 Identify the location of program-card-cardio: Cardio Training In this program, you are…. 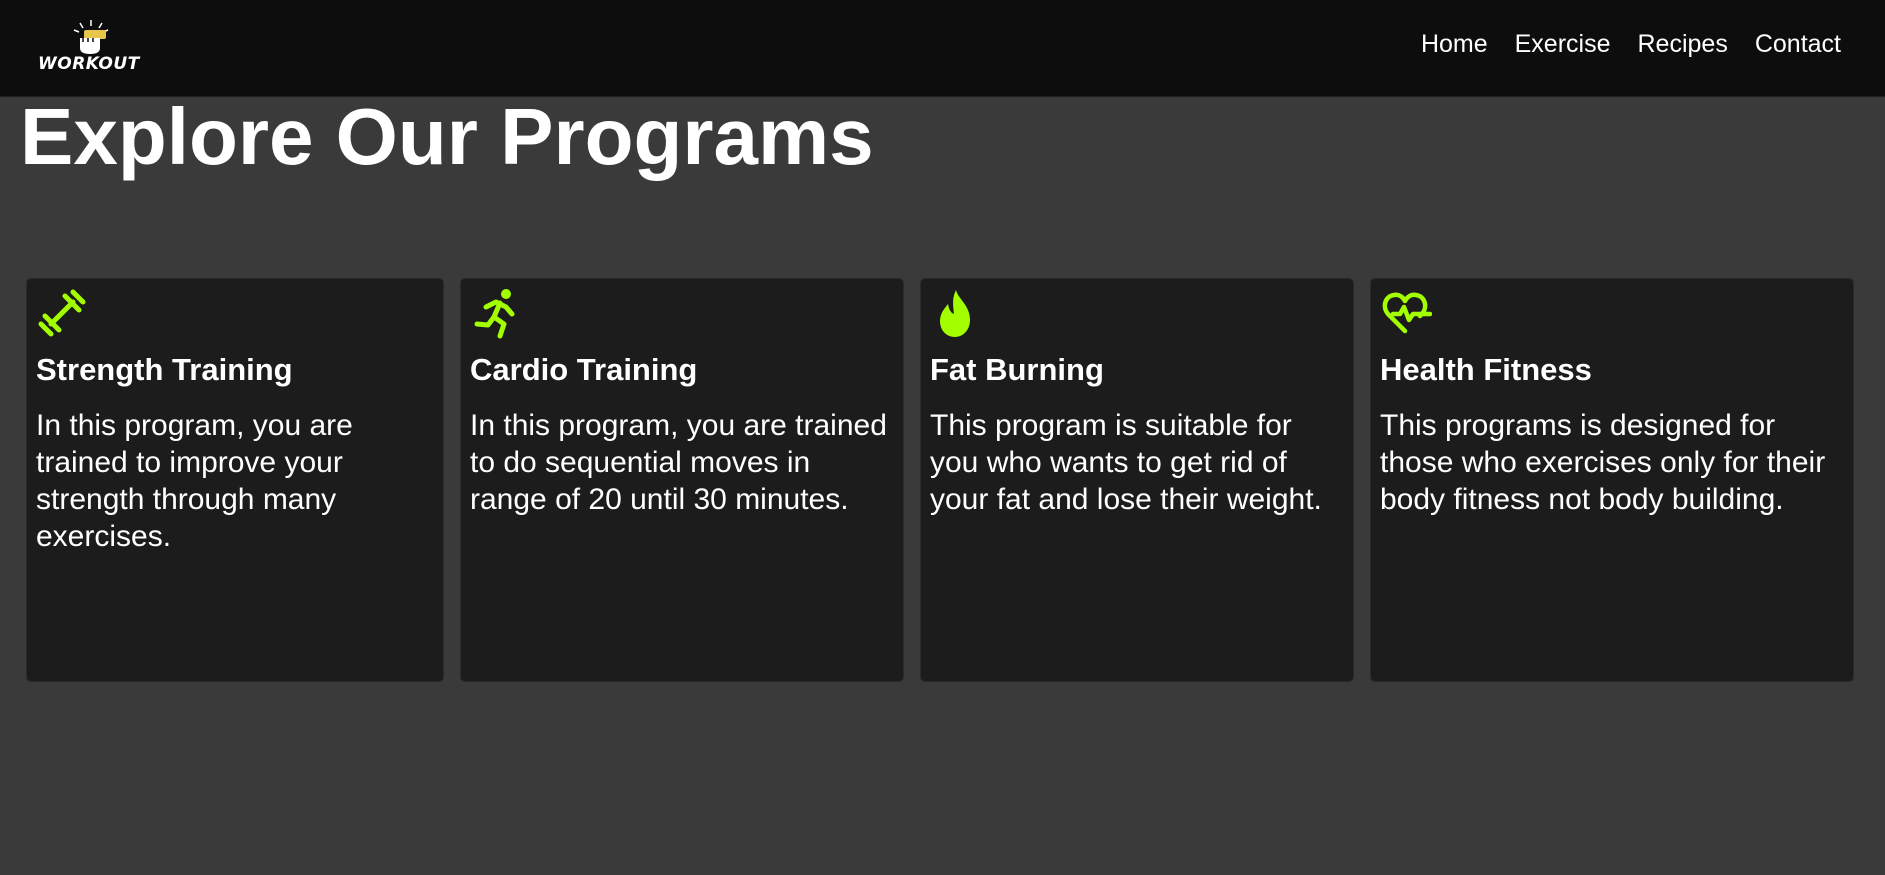
(682, 480).